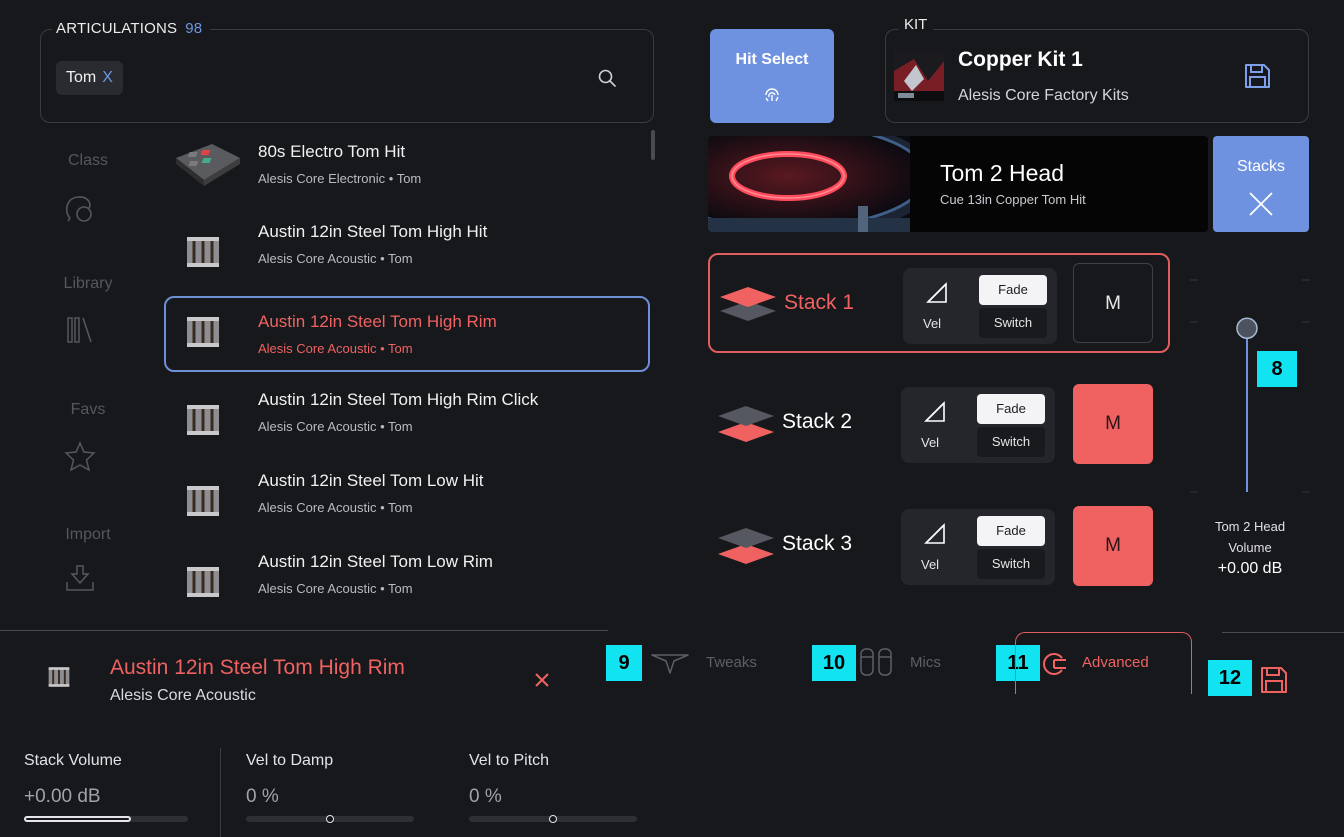  I want to click on vel-to-damp-slider, so click(330, 819).